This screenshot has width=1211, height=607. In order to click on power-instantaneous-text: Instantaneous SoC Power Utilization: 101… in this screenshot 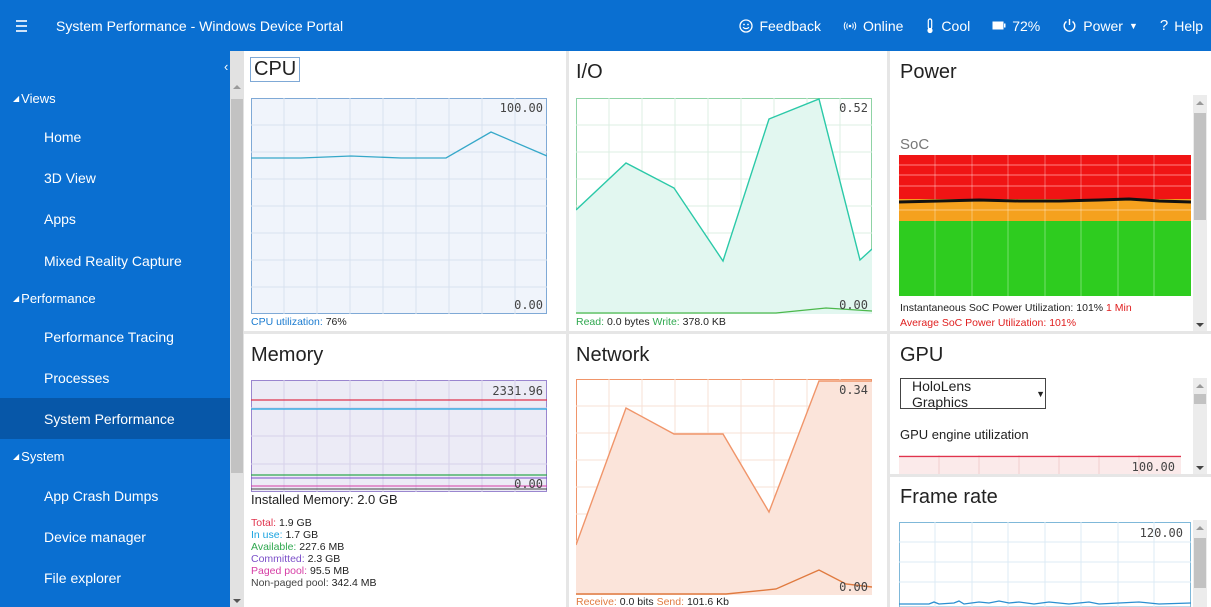, I will do `click(1002, 308)`.